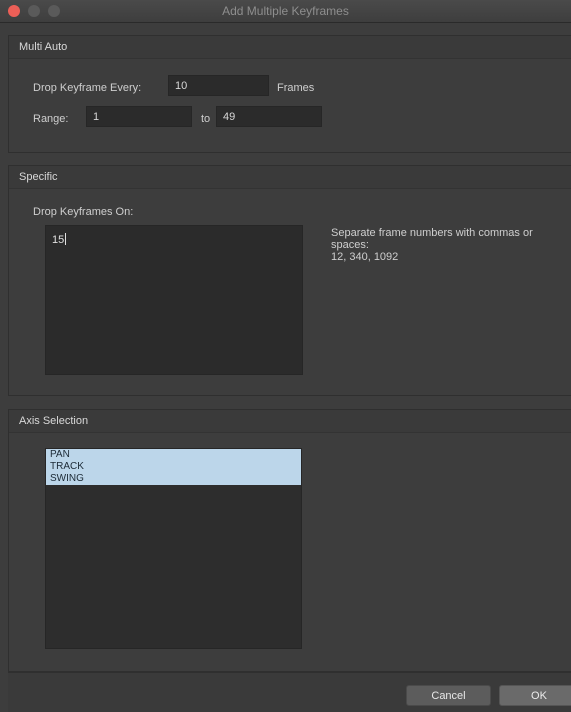  I want to click on button-bar: Cancel OK, so click(289, 692).